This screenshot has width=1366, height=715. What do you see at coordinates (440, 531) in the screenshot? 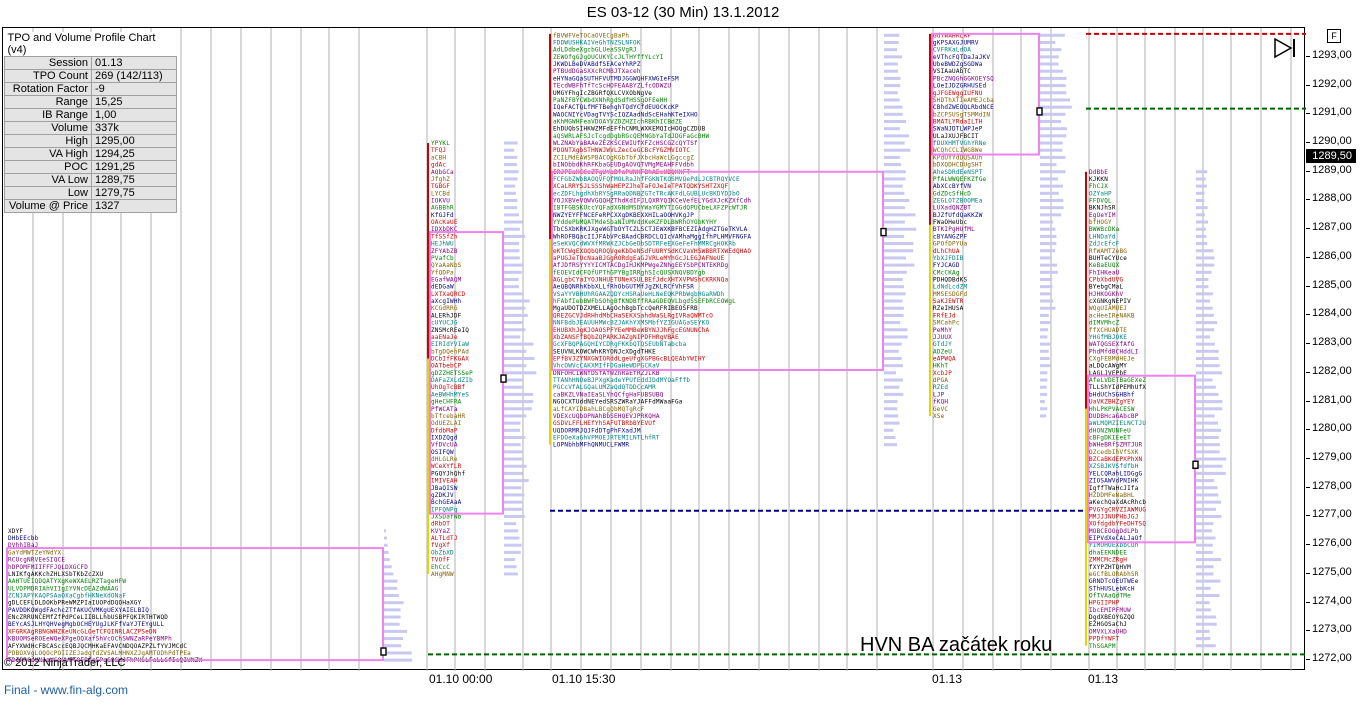
I see `tpo-row: KVYaZ` at bounding box center [440, 531].